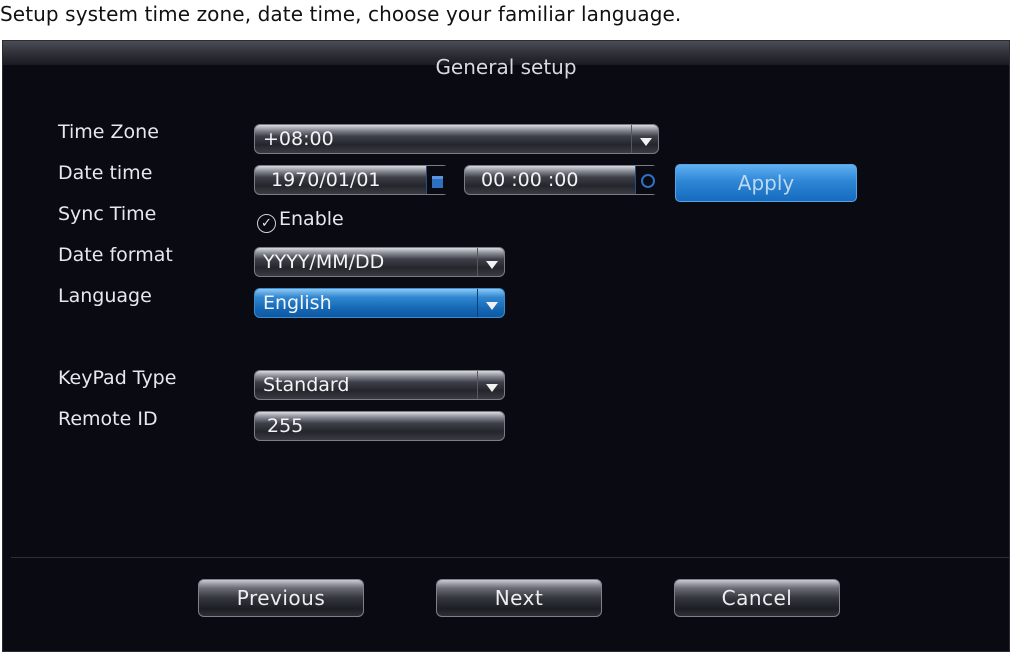 This screenshot has width=1012, height=664. What do you see at coordinates (285, 426) in the screenshot?
I see `remote-id-value: 255` at bounding box center [285, 426].